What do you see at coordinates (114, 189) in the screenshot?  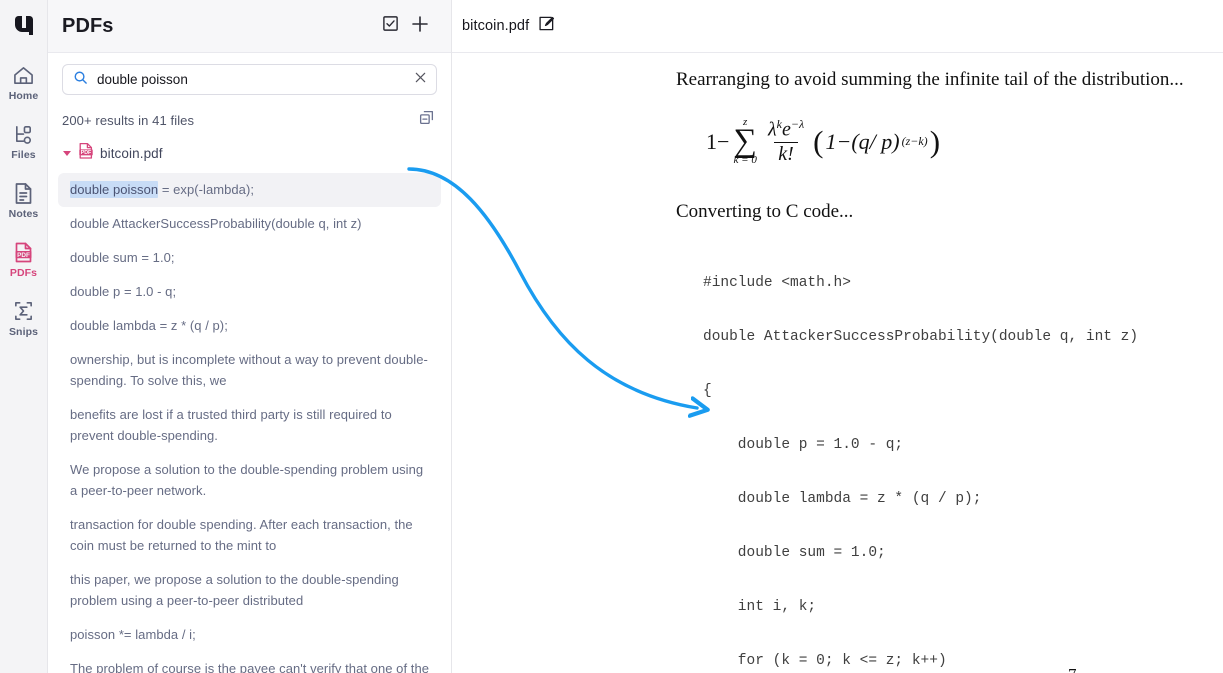 I see `search-match-highlight: double poisson` at bounding box center [114, 189].